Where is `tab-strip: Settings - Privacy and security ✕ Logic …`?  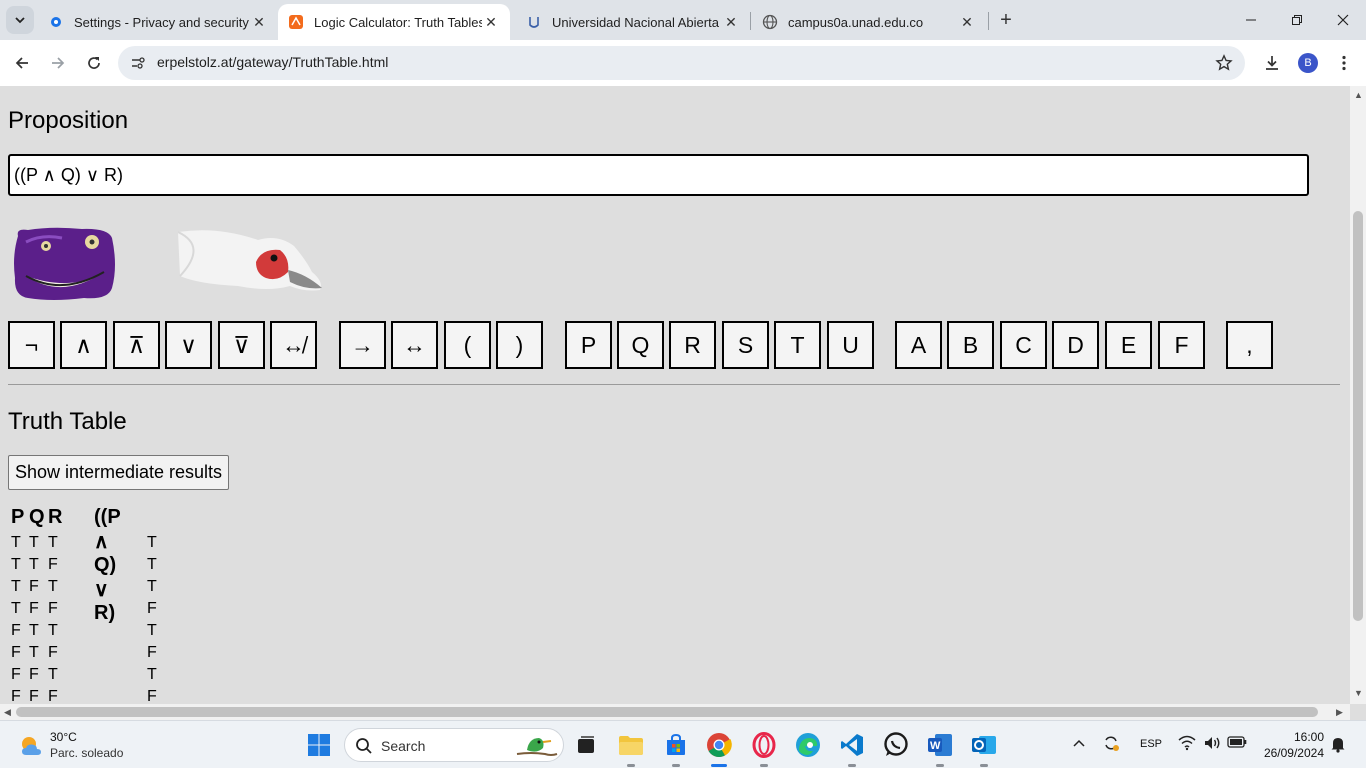
tab-strip: Settings - Privacy and security ✕ Logic … is located at coordinates (683, 20).